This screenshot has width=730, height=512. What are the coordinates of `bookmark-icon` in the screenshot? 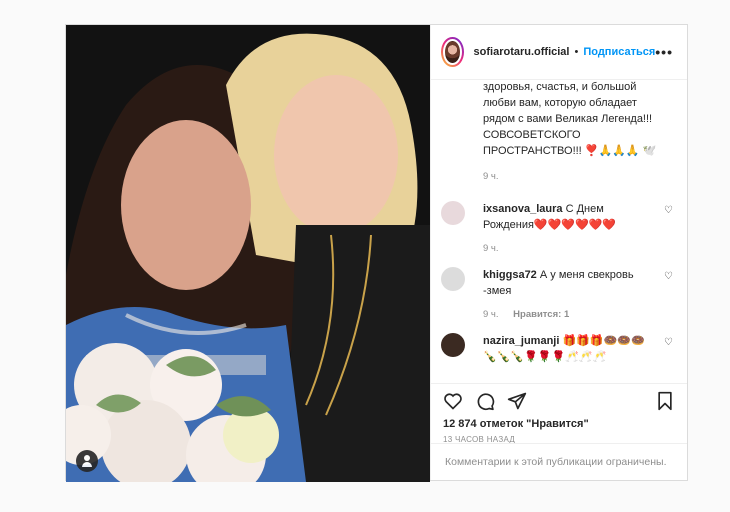 It's located at (665, 401).